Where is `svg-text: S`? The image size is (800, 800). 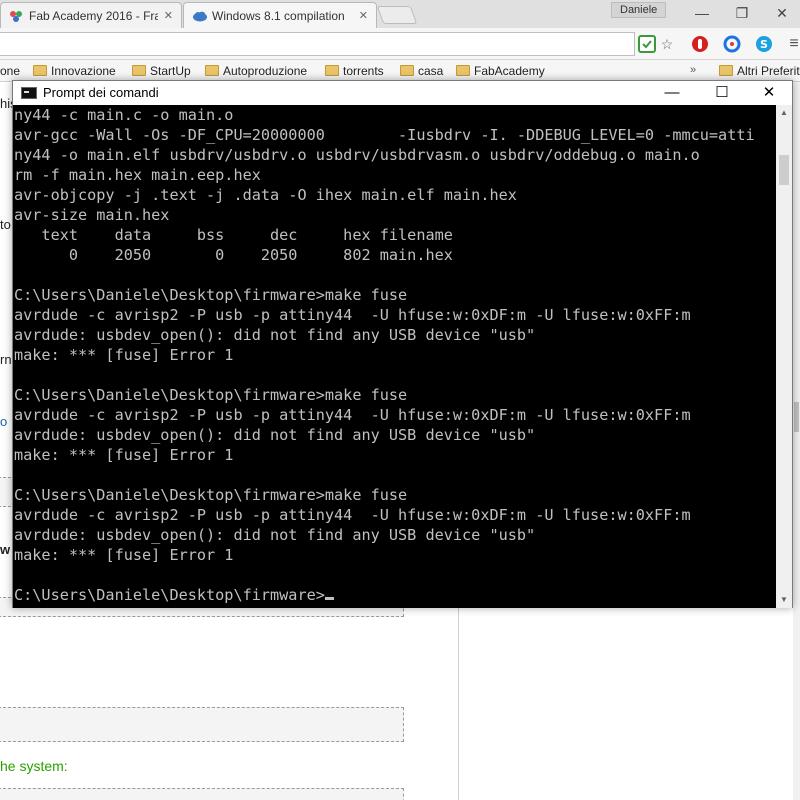
svg-text: S is located at coordinates (764, 44).